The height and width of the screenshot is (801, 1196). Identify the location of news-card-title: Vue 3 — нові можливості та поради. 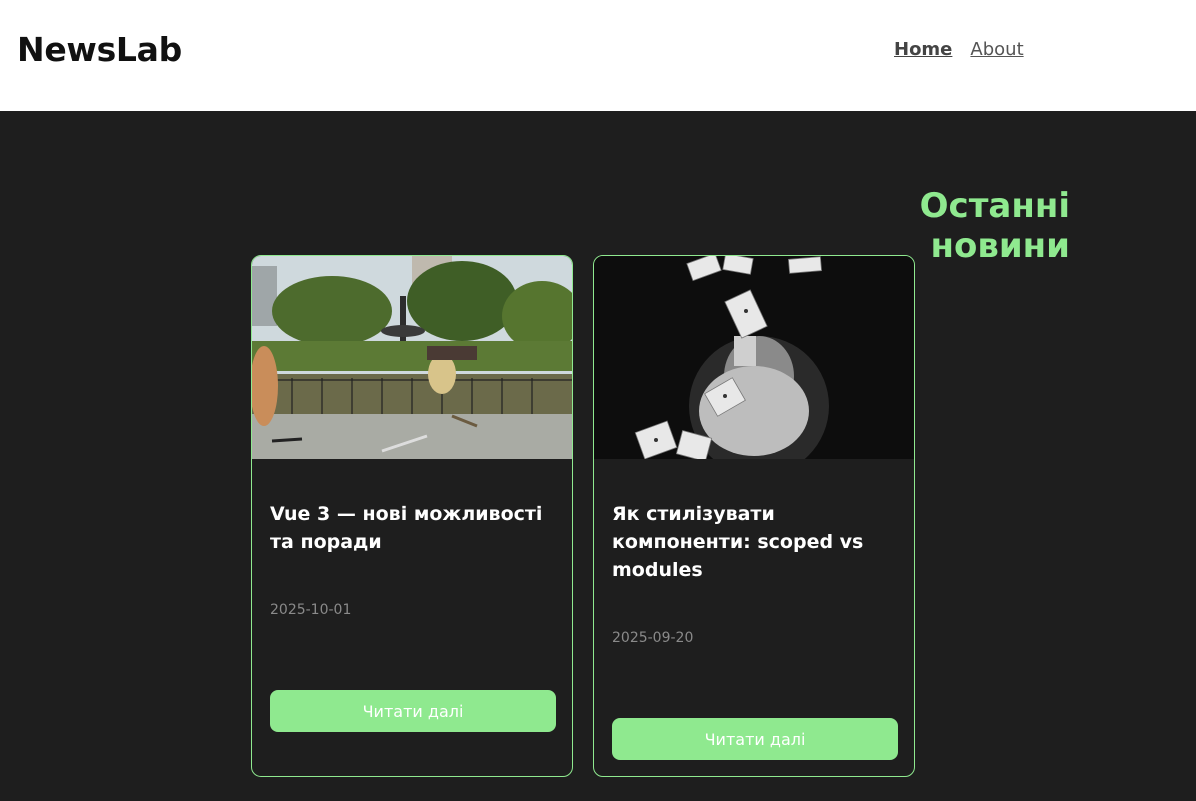
(411, 528).